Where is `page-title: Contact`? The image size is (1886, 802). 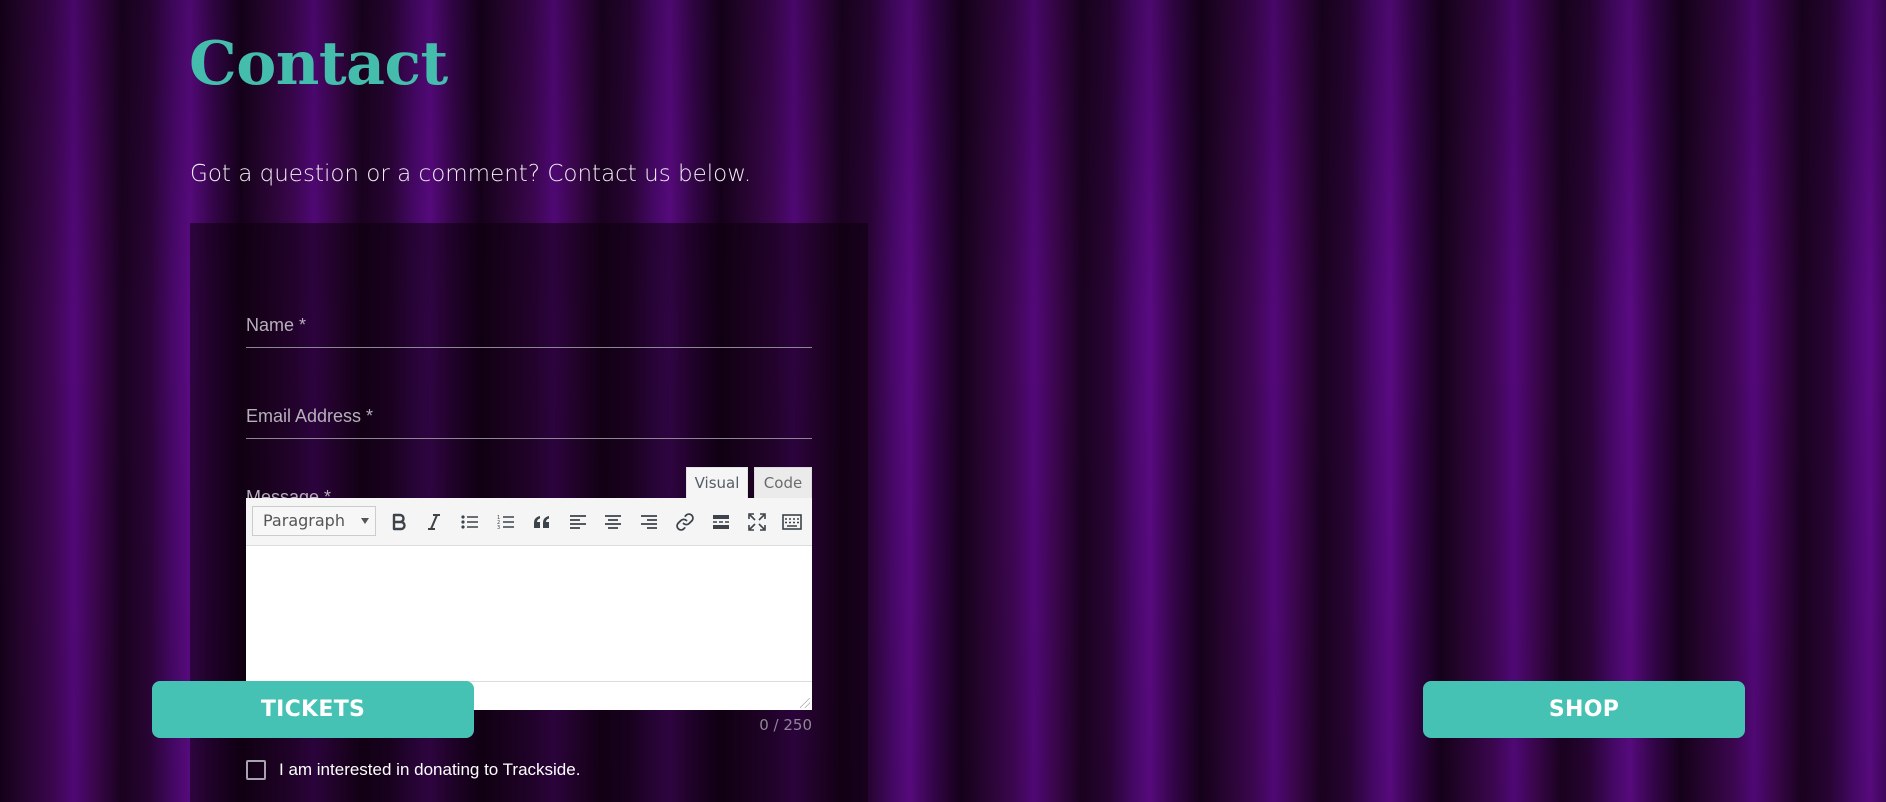
page-title: Contact is located at coordinates (318, 64).